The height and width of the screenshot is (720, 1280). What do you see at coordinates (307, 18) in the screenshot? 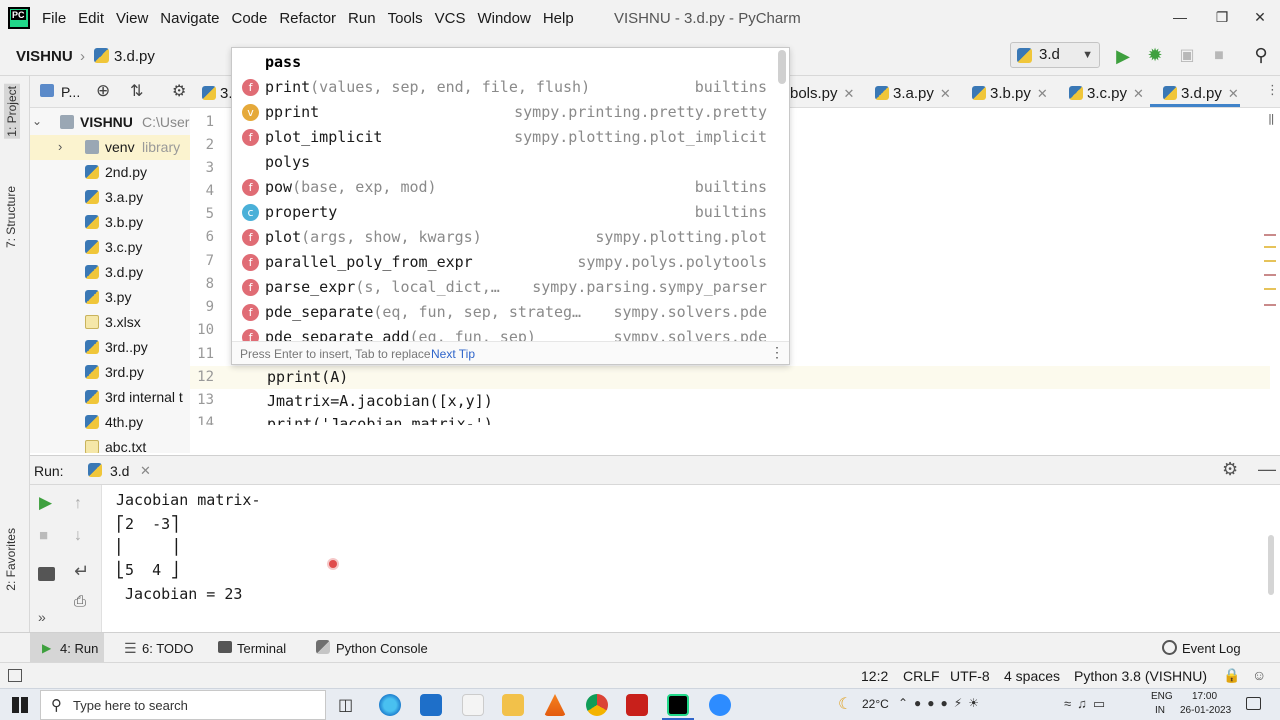
I see `menu-refactor: Refactor` at bounding box center [307, 18].